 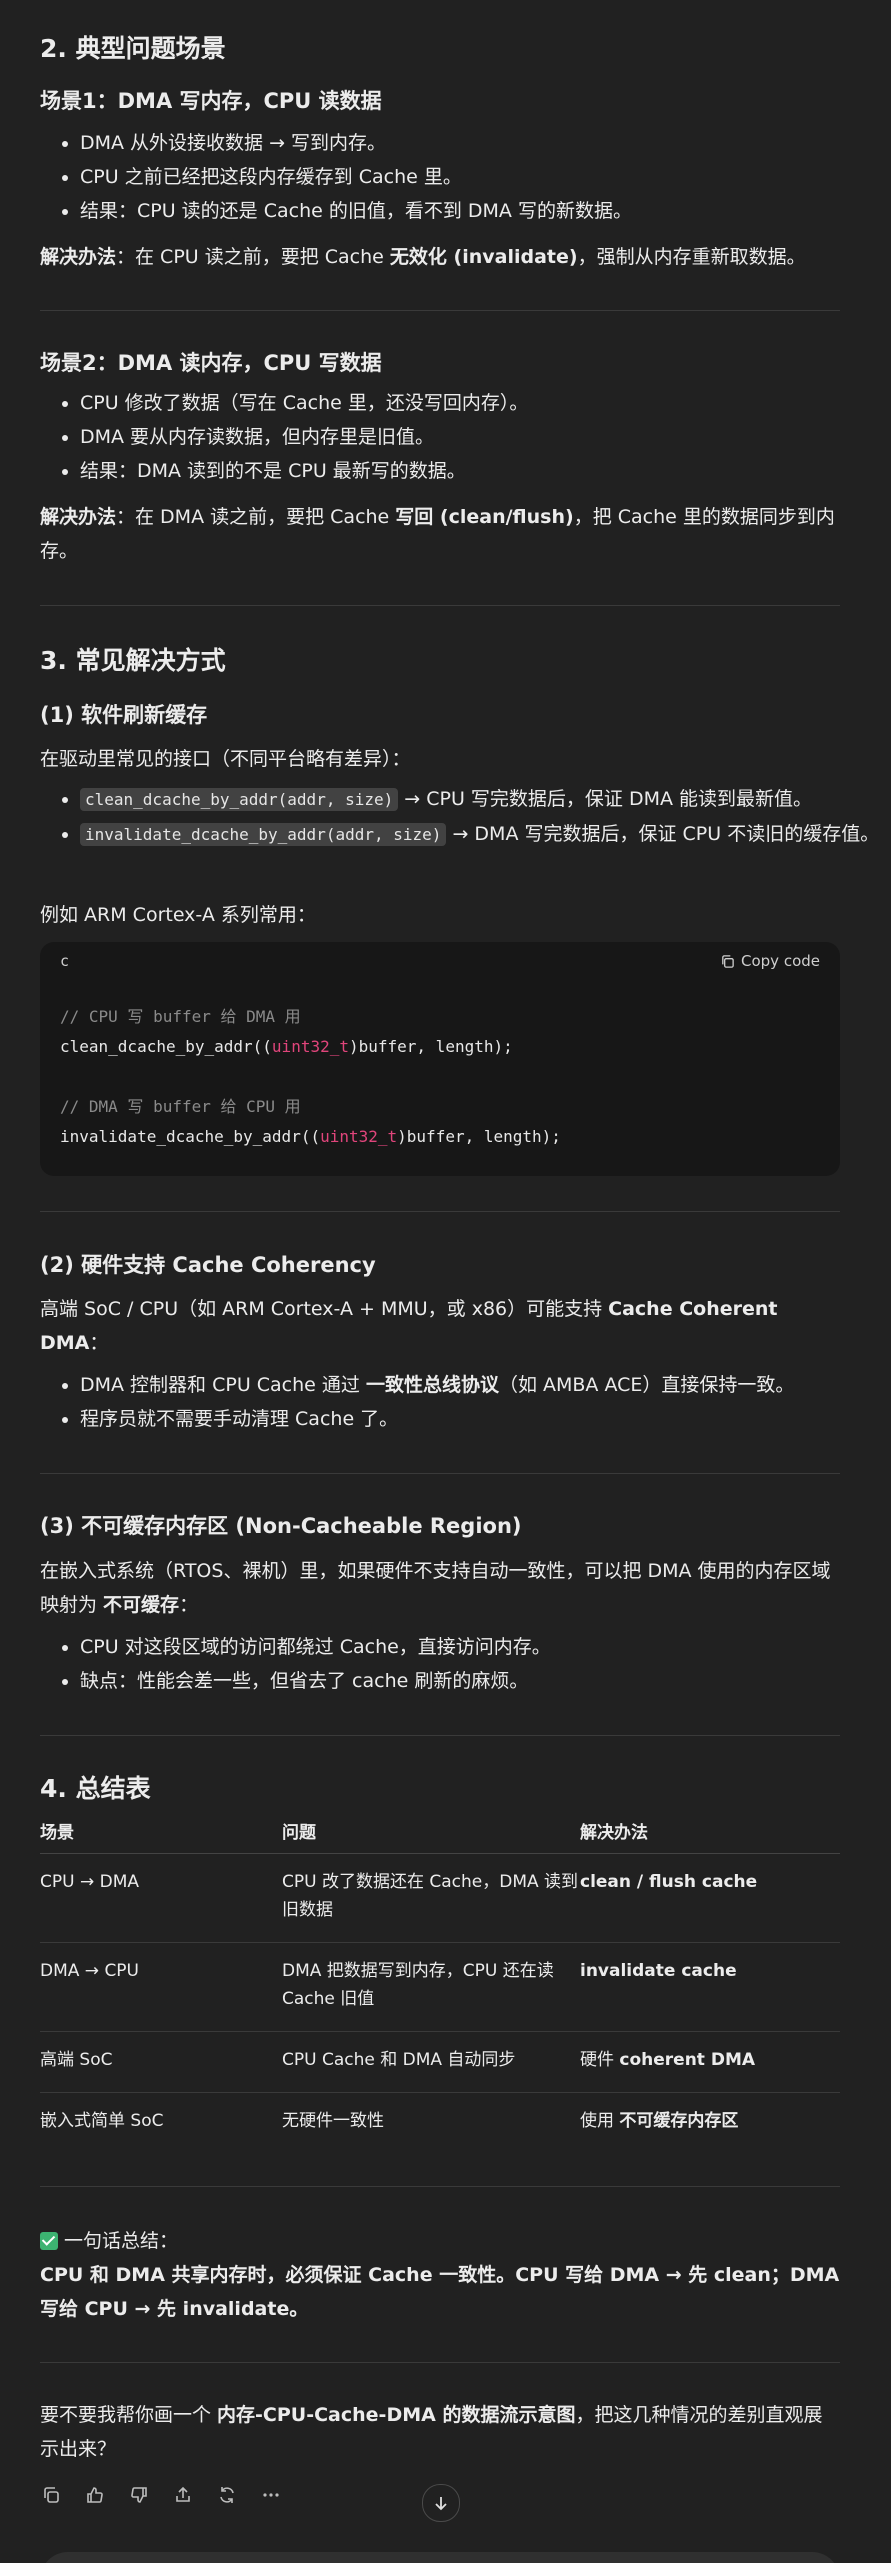 What do you see at coordinates (49, 2241) in the screenshot?
I see `check-icon` at bounding box center [49, 2241].